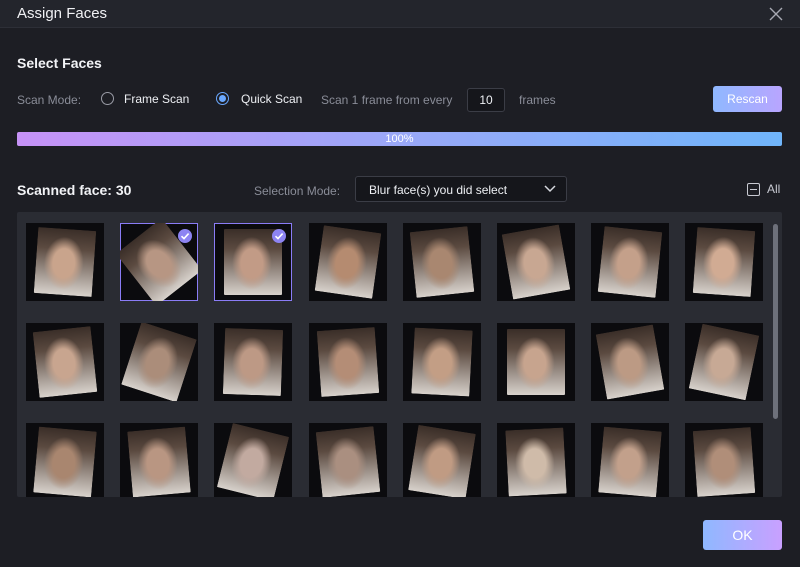  What do you see at coordinates (387, 100) in the screenshot?
I see `scan-every-label: Scan 1 frame from every` at bounding box center [387, 100].